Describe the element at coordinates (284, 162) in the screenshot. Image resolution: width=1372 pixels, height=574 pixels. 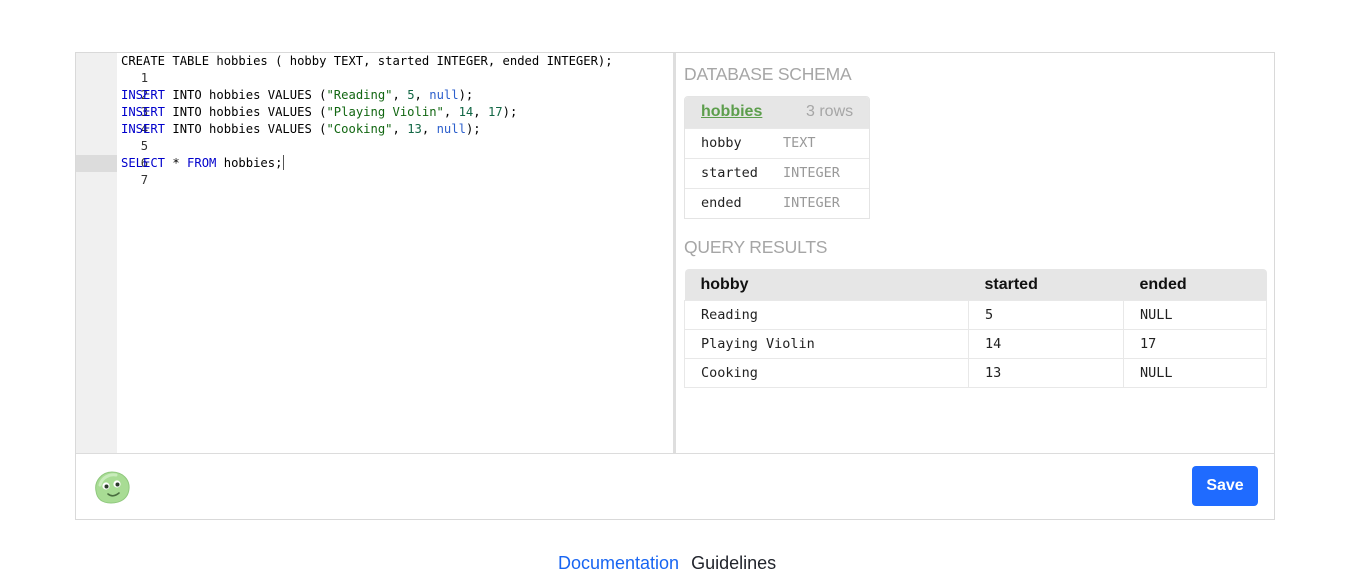
I see `text-caret` at that location.